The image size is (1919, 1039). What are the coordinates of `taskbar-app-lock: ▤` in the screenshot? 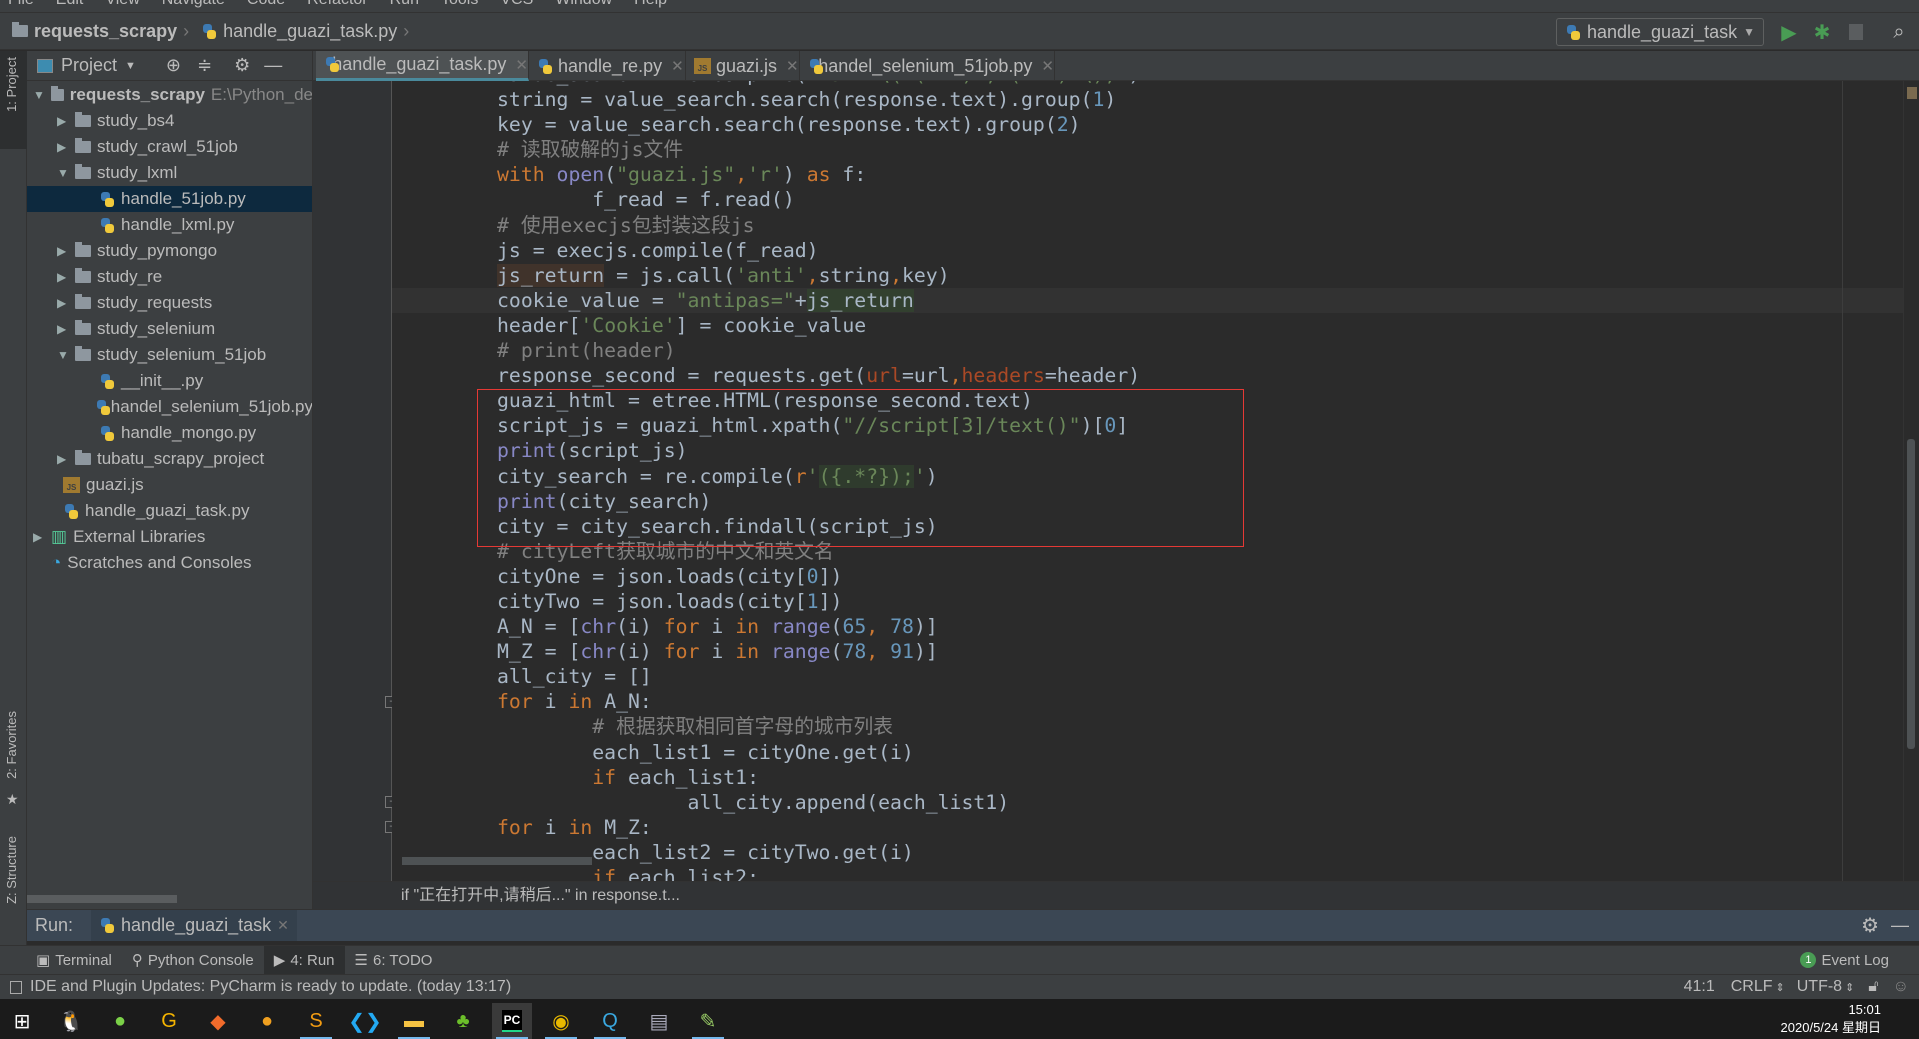 It's located at (659, 1021).